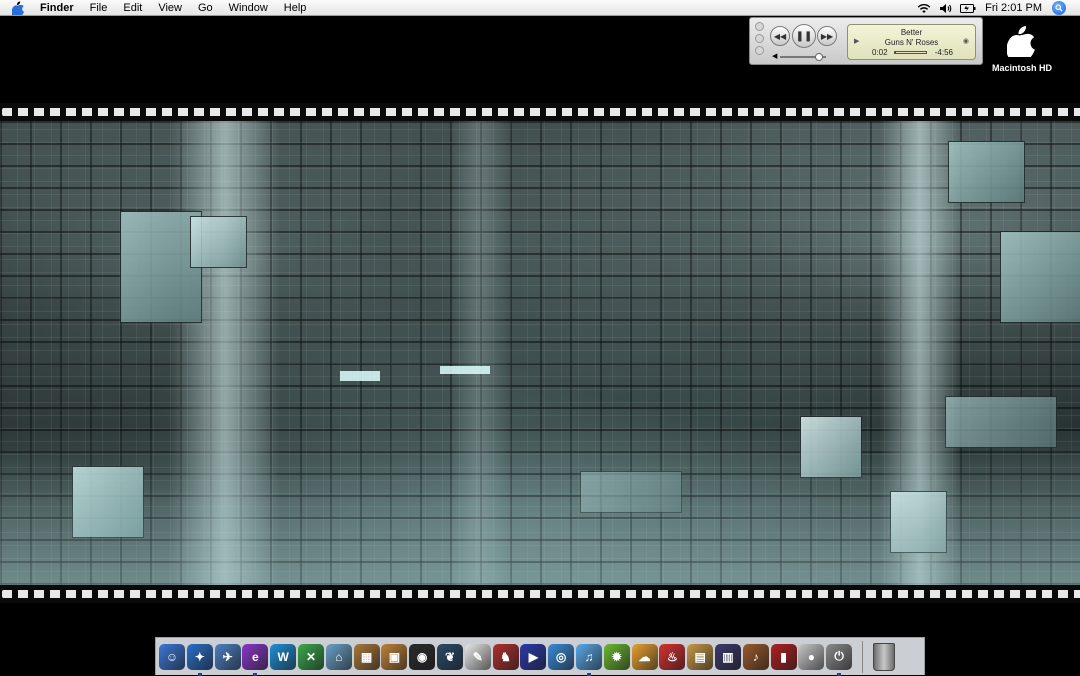 Image resolution: width=1080 pixels, height=676 pixels. What do you see at coordinates (57, 8) in the screenshot?
I see `menu-app-finder: Finder` at bounding box center [57, 8].